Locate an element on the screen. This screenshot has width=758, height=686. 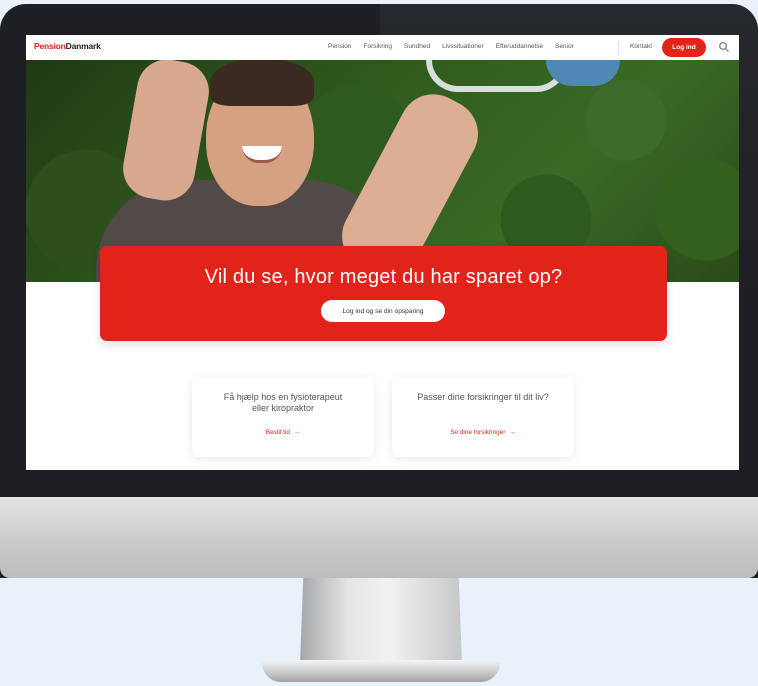
cta-headline: Vil du se, hvor meget du har sparet op? is located at coordinates (383, 277).